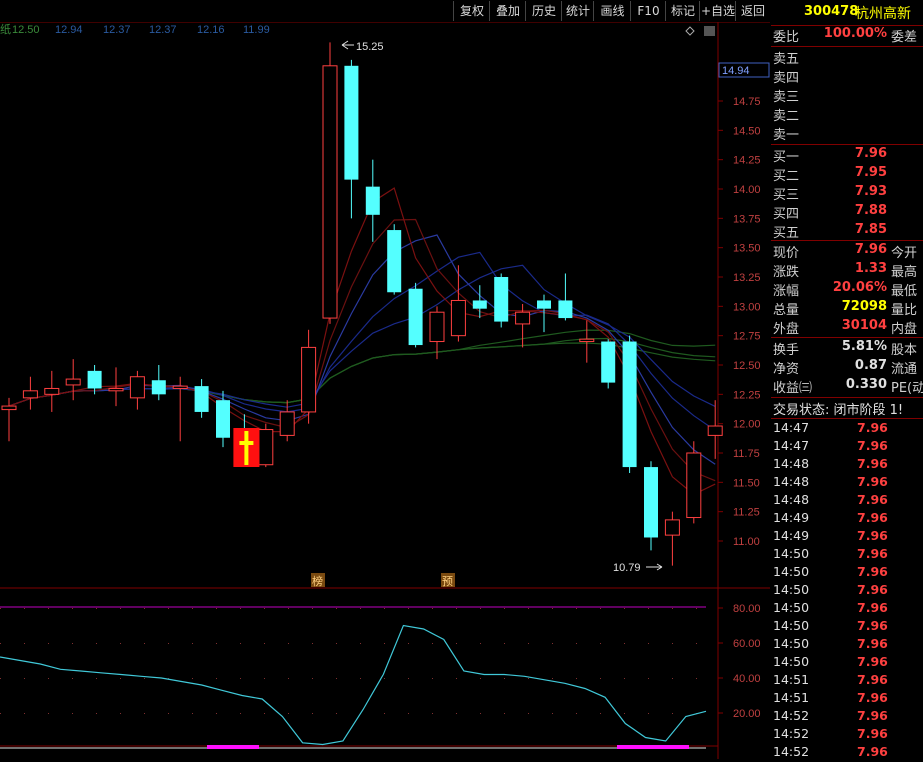 This screenshot has height=762, width=923. What do you see at coordinates (648, 11) in the screenshot?
I see `toolbar-button-5: F10` at bounding box center [648, 11].